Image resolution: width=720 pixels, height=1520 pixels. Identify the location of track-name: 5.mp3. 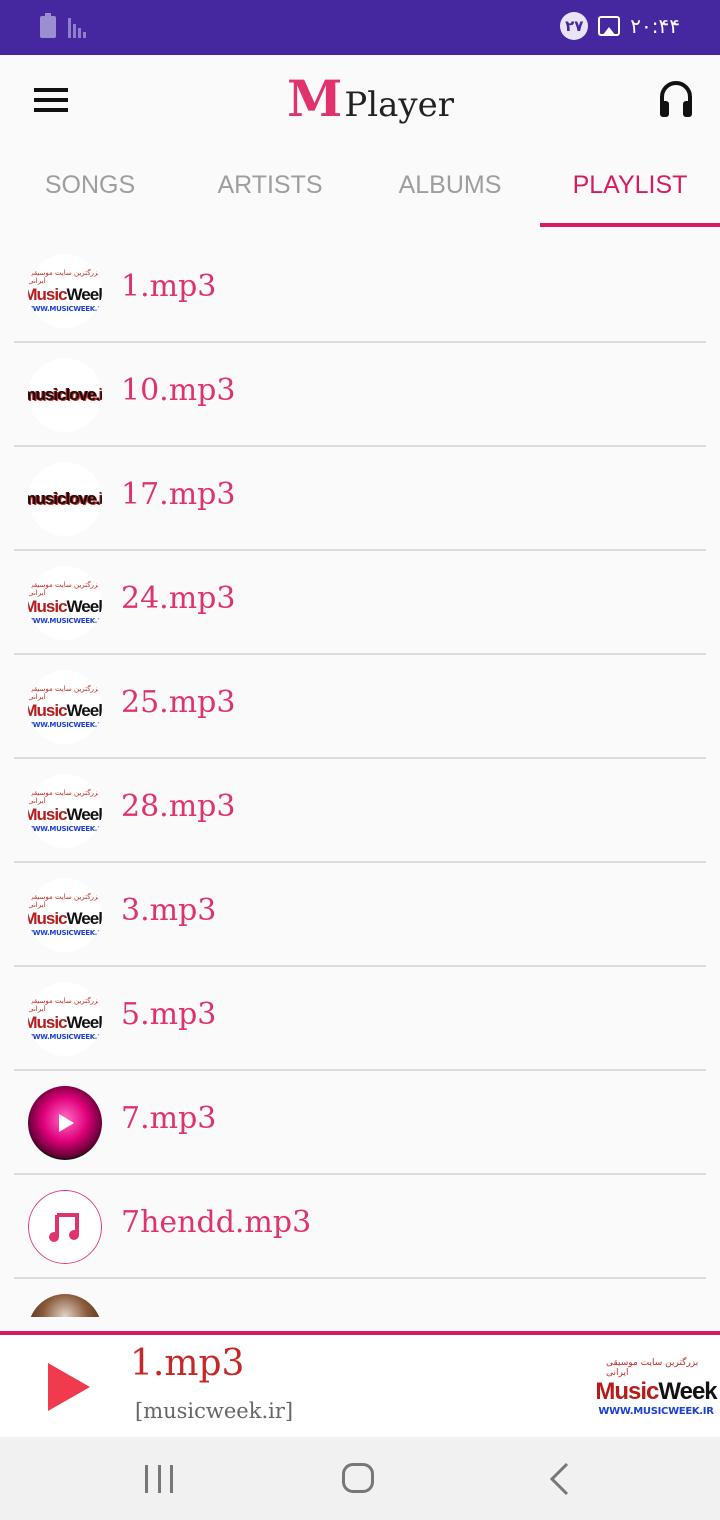
(169, 1014).